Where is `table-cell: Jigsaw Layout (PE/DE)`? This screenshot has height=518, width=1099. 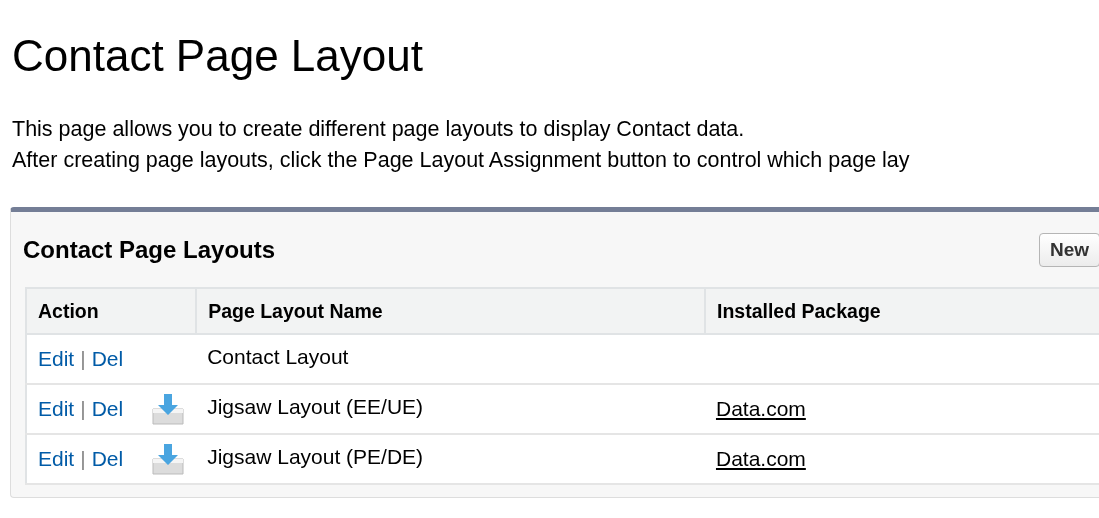 table-cell: Jigsaw Layout (PE/DE) is located at coordinates (450, 459).